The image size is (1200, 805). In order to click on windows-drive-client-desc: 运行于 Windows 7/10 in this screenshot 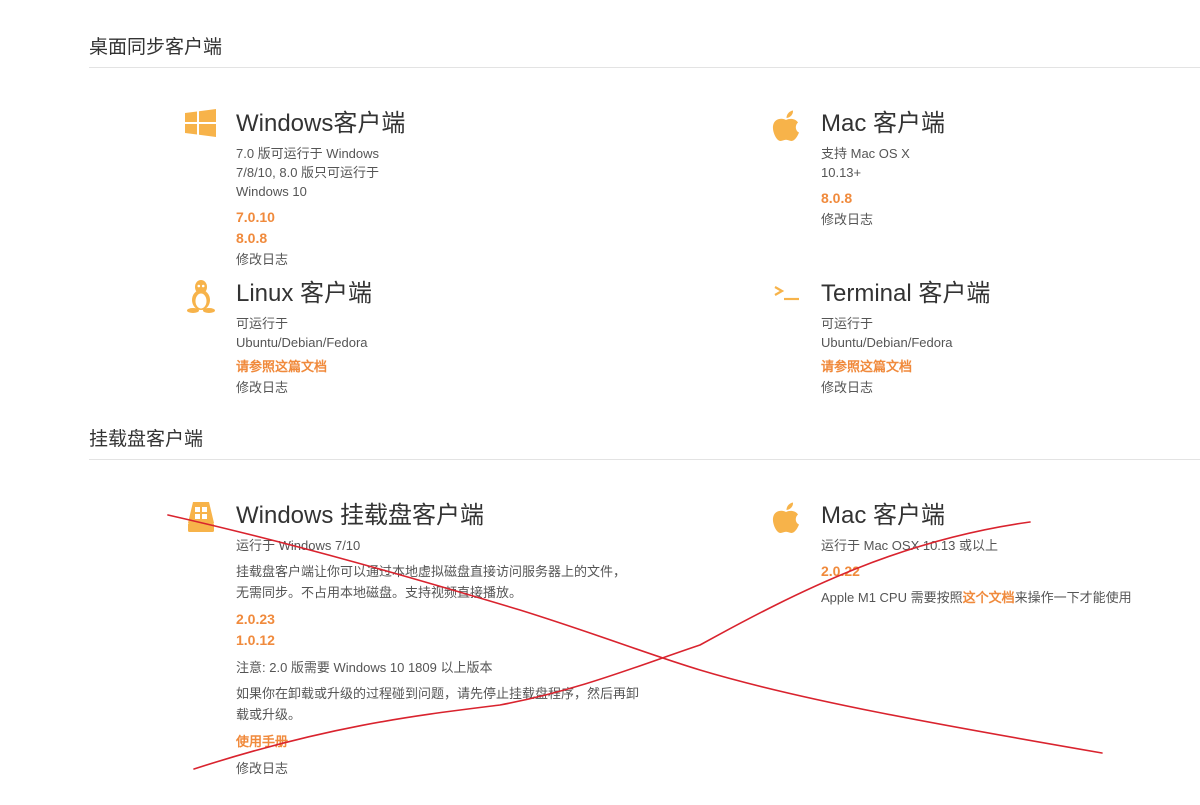, I will do `click(298, 545)`.